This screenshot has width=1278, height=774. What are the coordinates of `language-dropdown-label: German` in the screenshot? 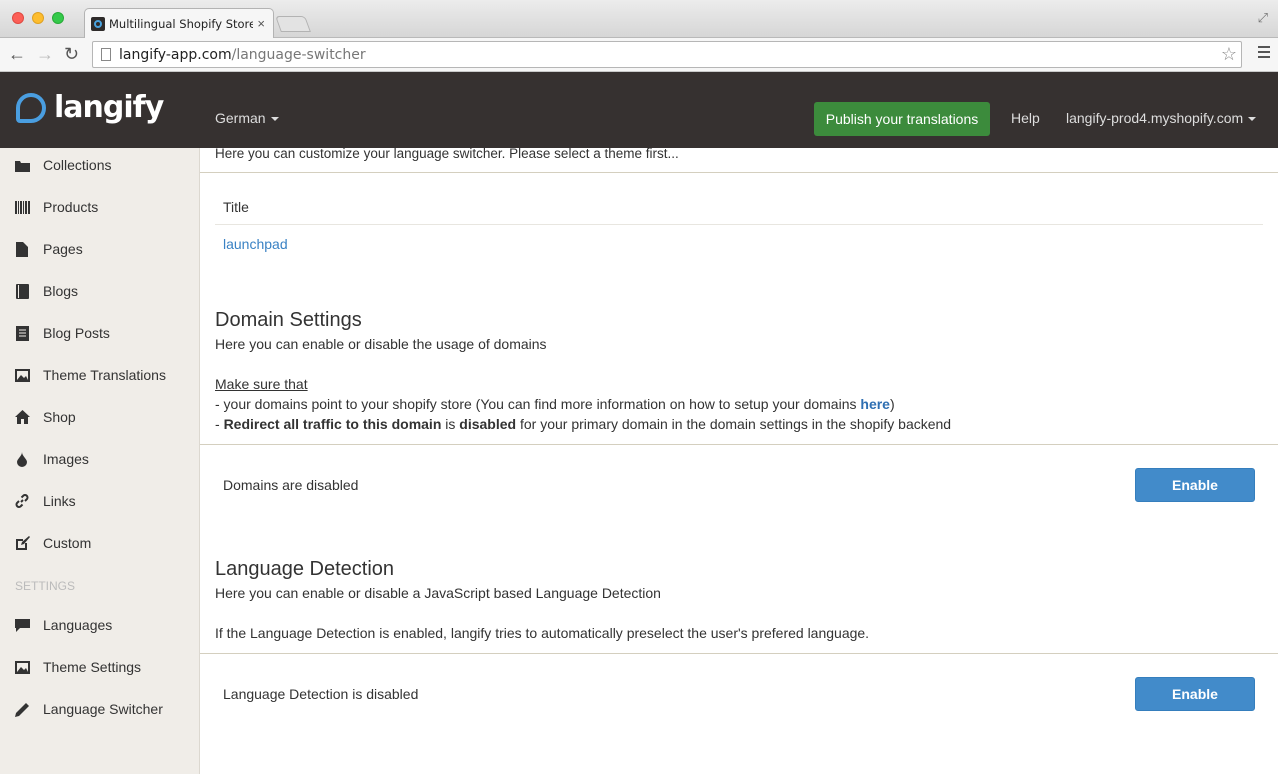 It's located at (240, 118).